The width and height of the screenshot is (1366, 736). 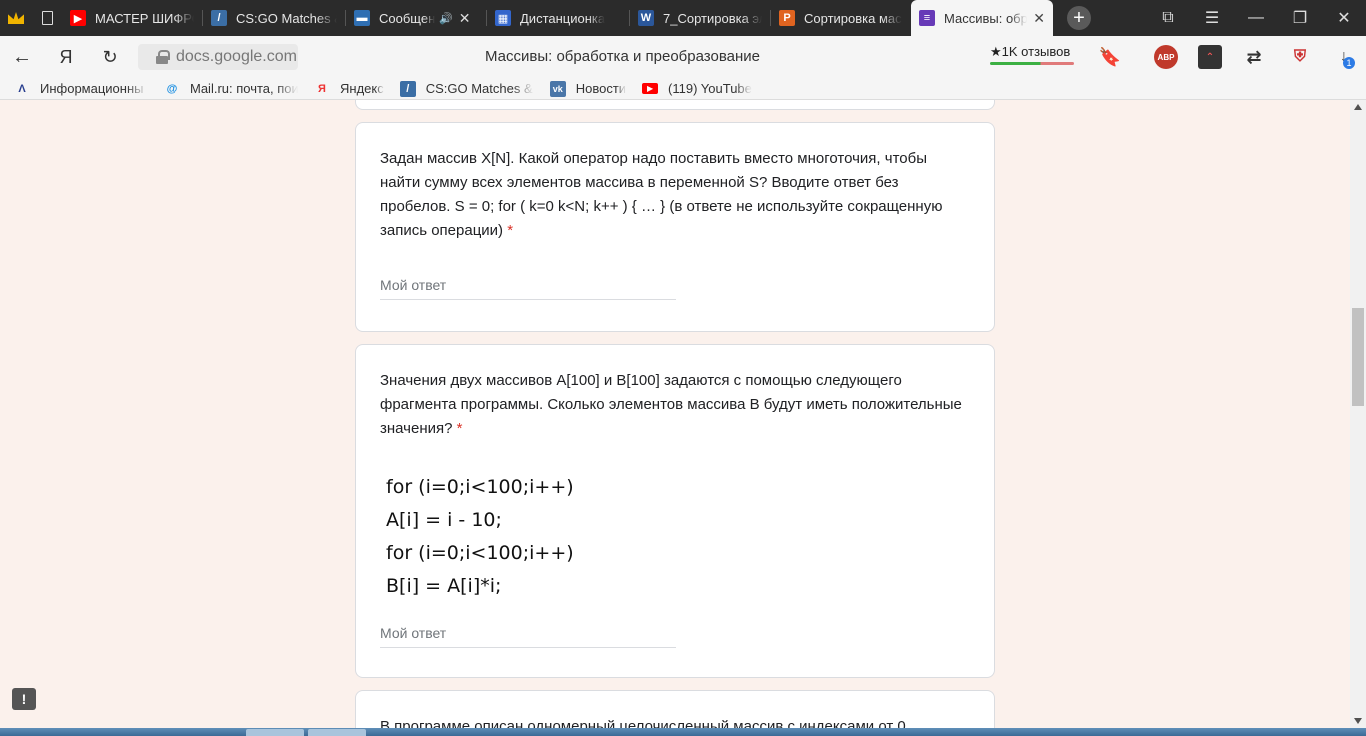 I want to click on bookmark-icon: 🔖, so click(x=1110, y=57).